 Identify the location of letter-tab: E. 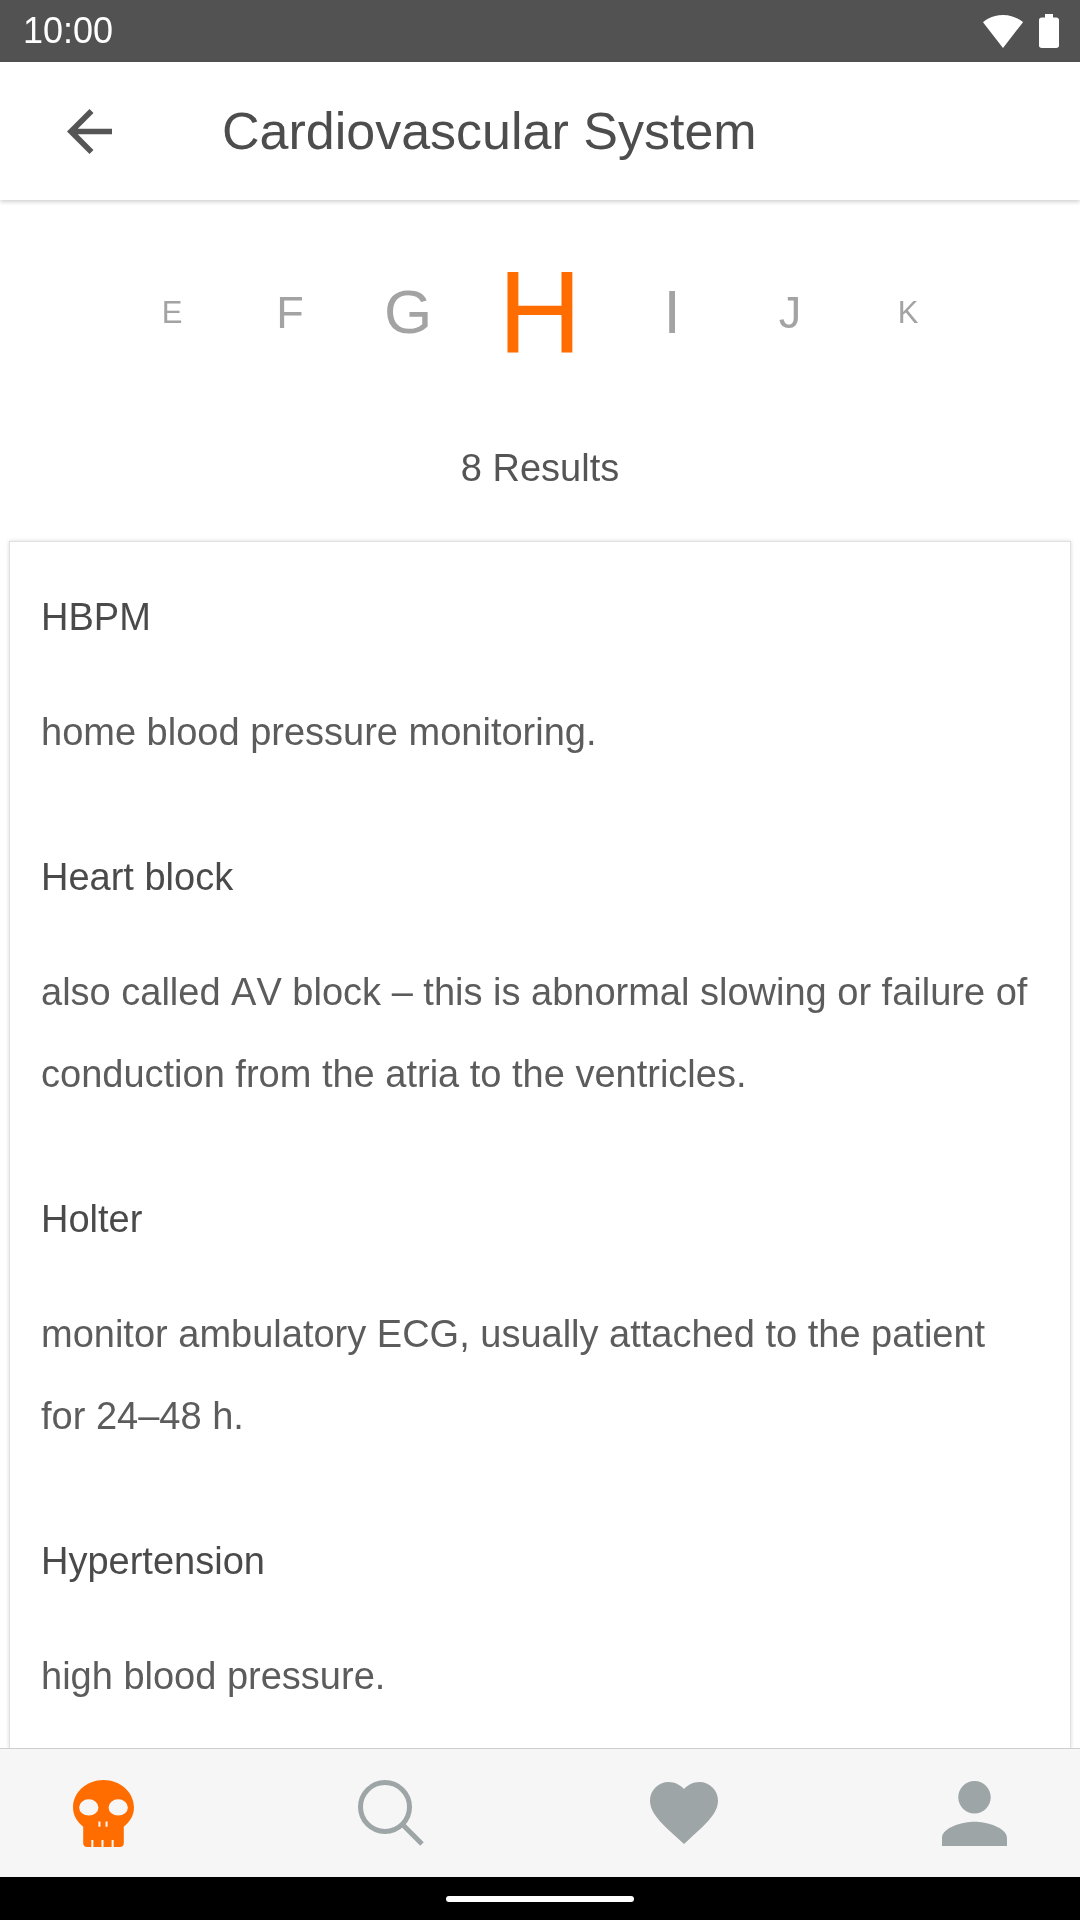
(172, 312).